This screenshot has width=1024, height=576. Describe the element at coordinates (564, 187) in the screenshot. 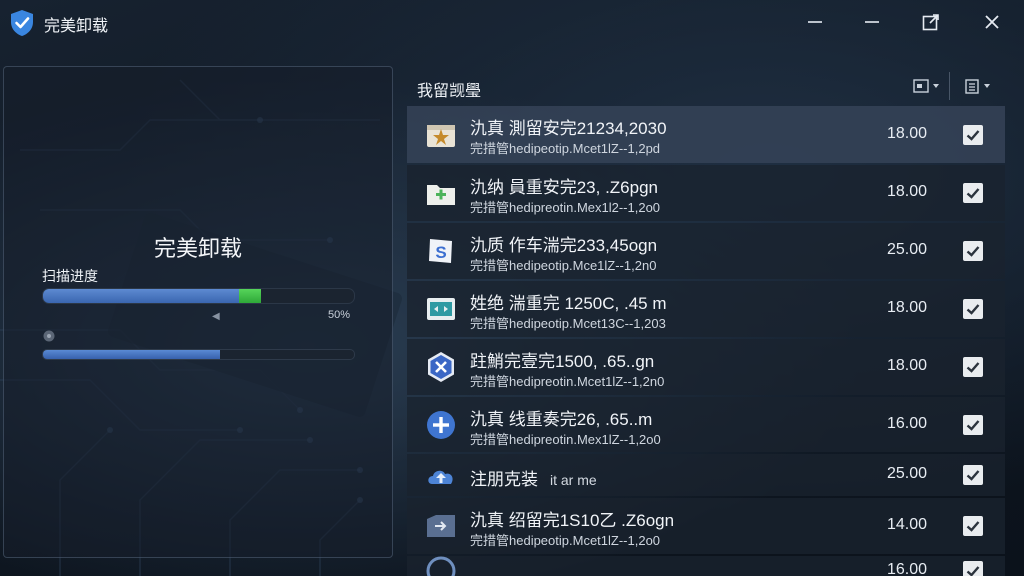

I see `item-name: 氿纳 員重安完23, .Z6pgn` at that location.